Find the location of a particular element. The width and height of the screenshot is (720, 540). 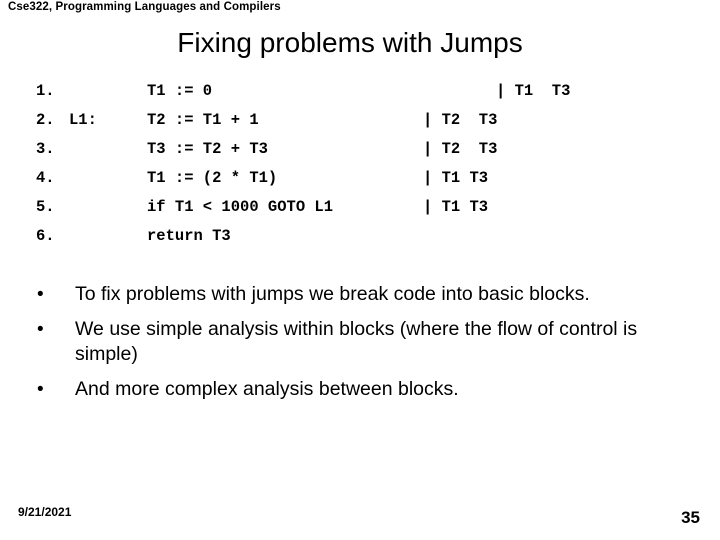

code-row: 1. T1 := 0 | T1 T3 is located at coordinates (360, 91).